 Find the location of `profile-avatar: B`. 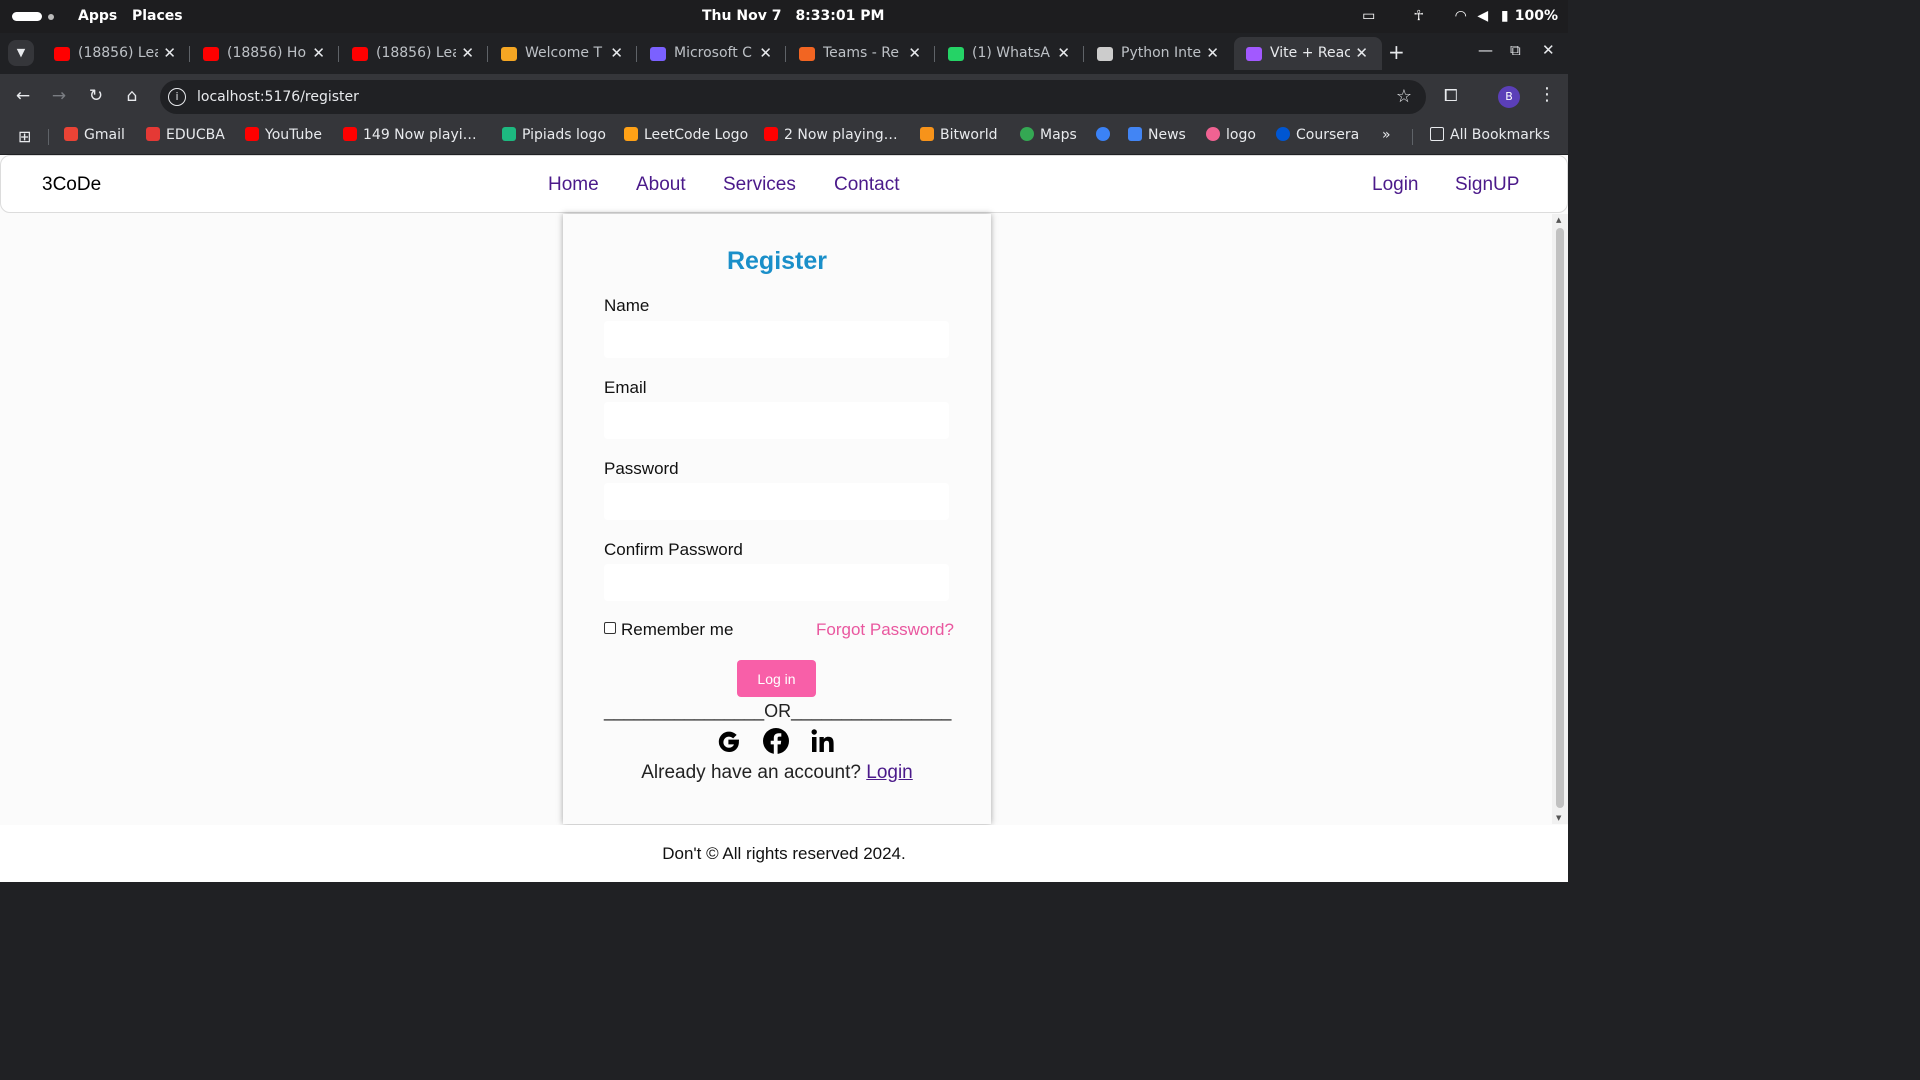

profile-avatar: B is located at coordinates (1509, 97).